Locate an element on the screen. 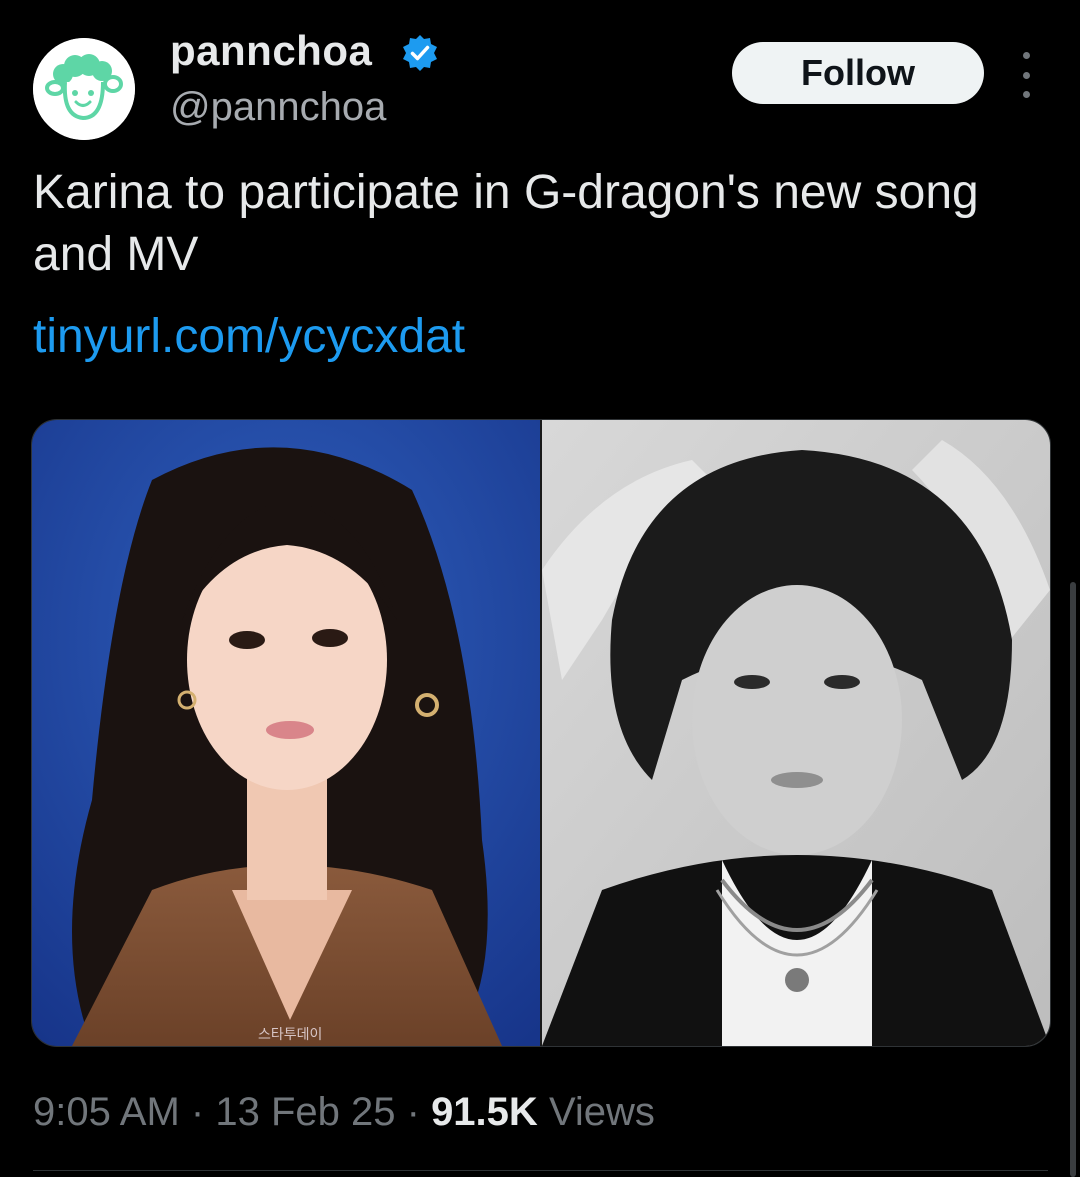 This screenshot has height=1177, width=1080. tweet-meta: 9:05 AM · 13 Feb 25 · 91.5K Views is located at coordinates (344, 1112).